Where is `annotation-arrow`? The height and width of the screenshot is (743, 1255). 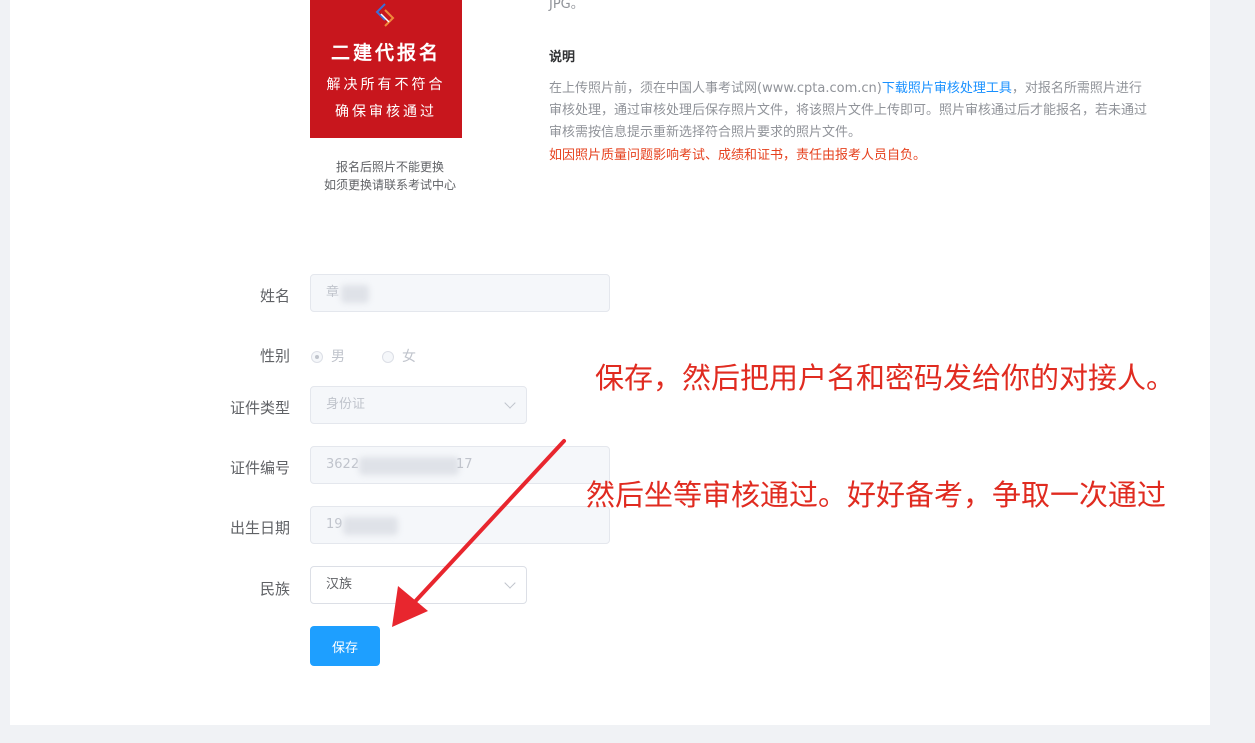
annotation-arrow is located at coordinates (479, 533).